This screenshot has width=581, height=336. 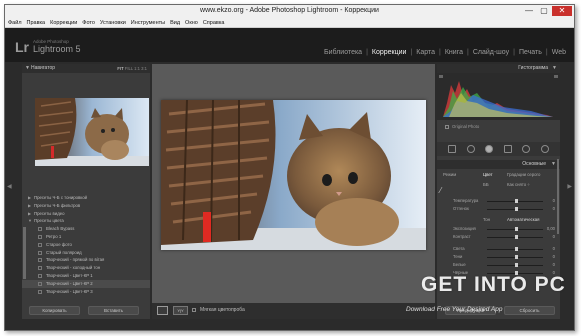 What do you see at coordinates (499, 257) in the screenshot?
I see `slider-shadows: Тени 0` at bounding box center [499, 257].